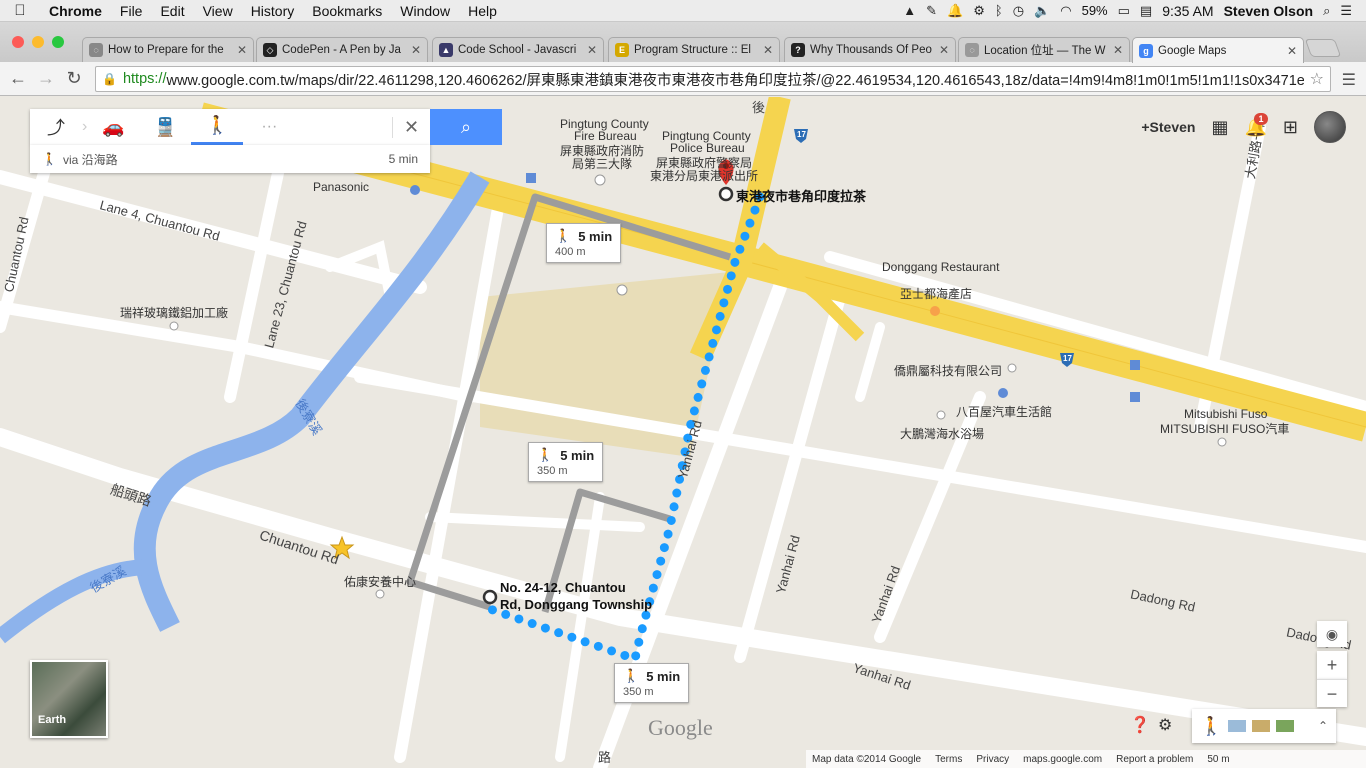  I want to click on zoom-in-button: +, so click(1332, 665).